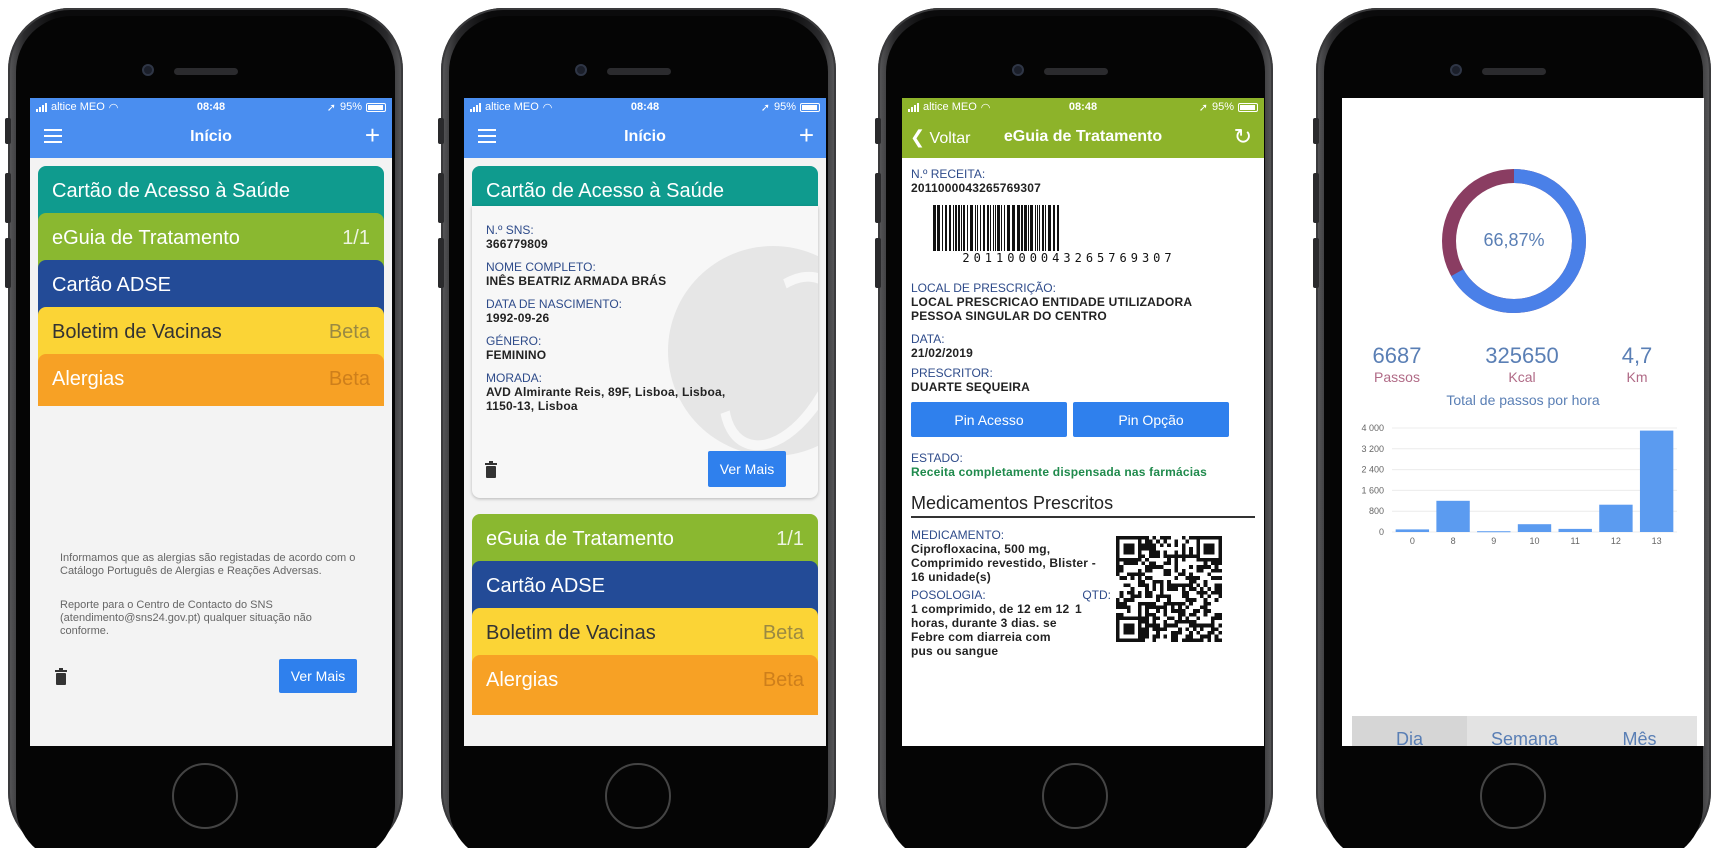  Describe the element at coordinates (1639, 731) in the screenshot. I see `segment-mes: Mês` at that location.